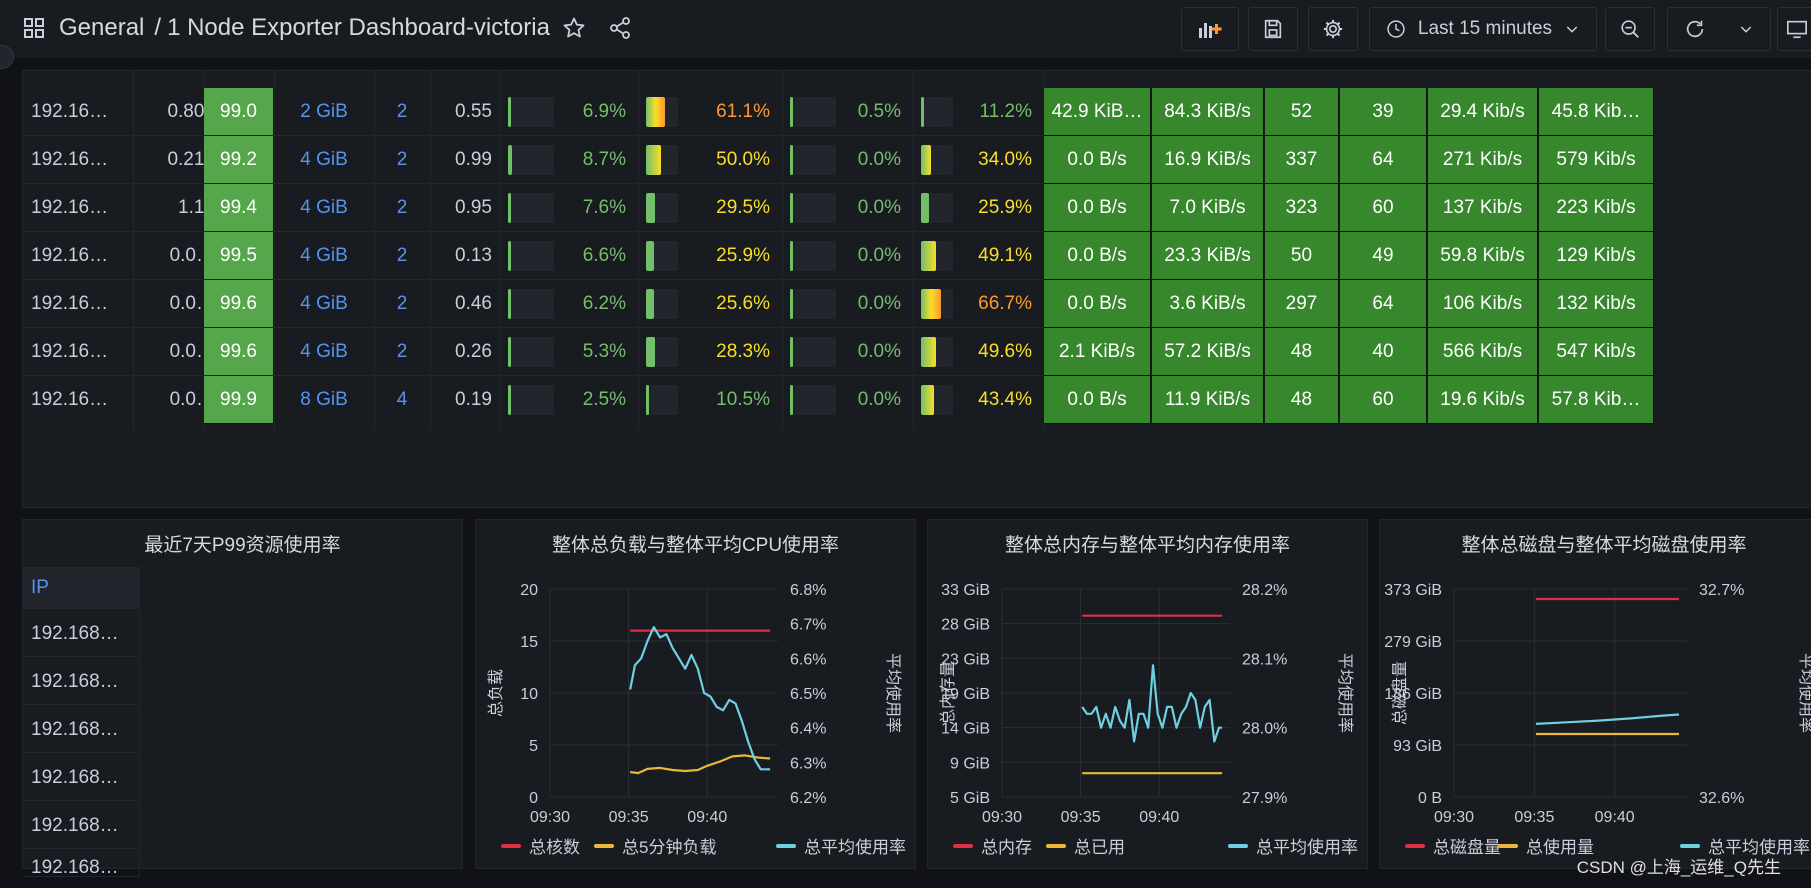  I want to click on gauge-cell-cpu: 5.3%, so click(569, 351).